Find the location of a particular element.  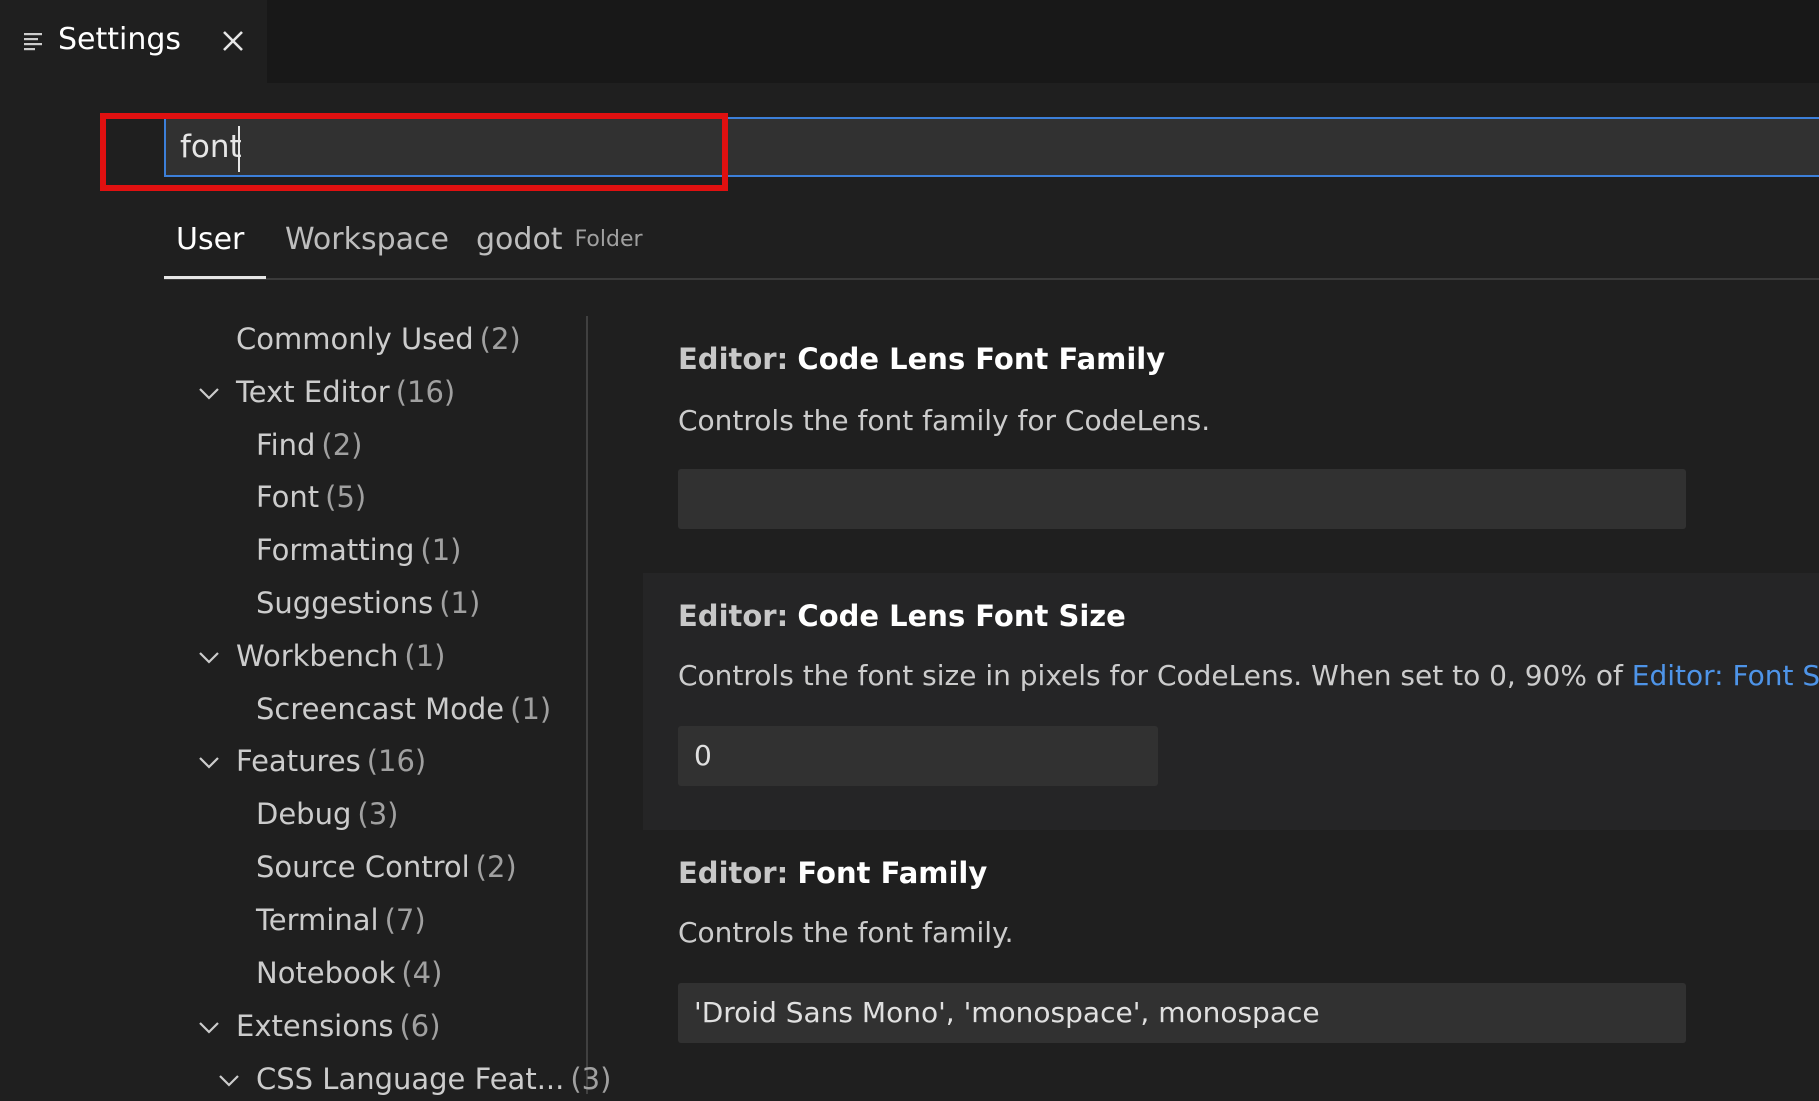

tab-folder-sublabel: Folder is located at coordinates (608, 239).